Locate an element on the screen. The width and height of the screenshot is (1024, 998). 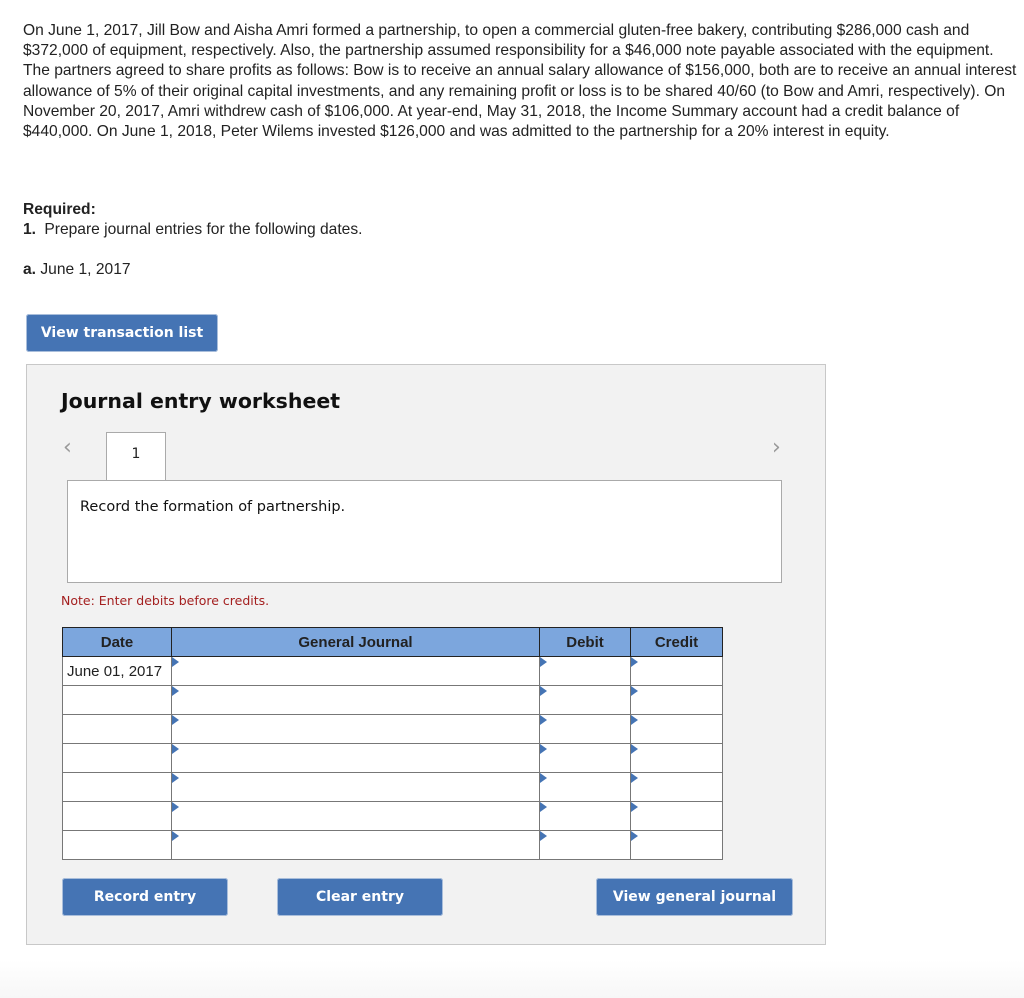
column-header-date: Date is located at coordinates (117, 642).